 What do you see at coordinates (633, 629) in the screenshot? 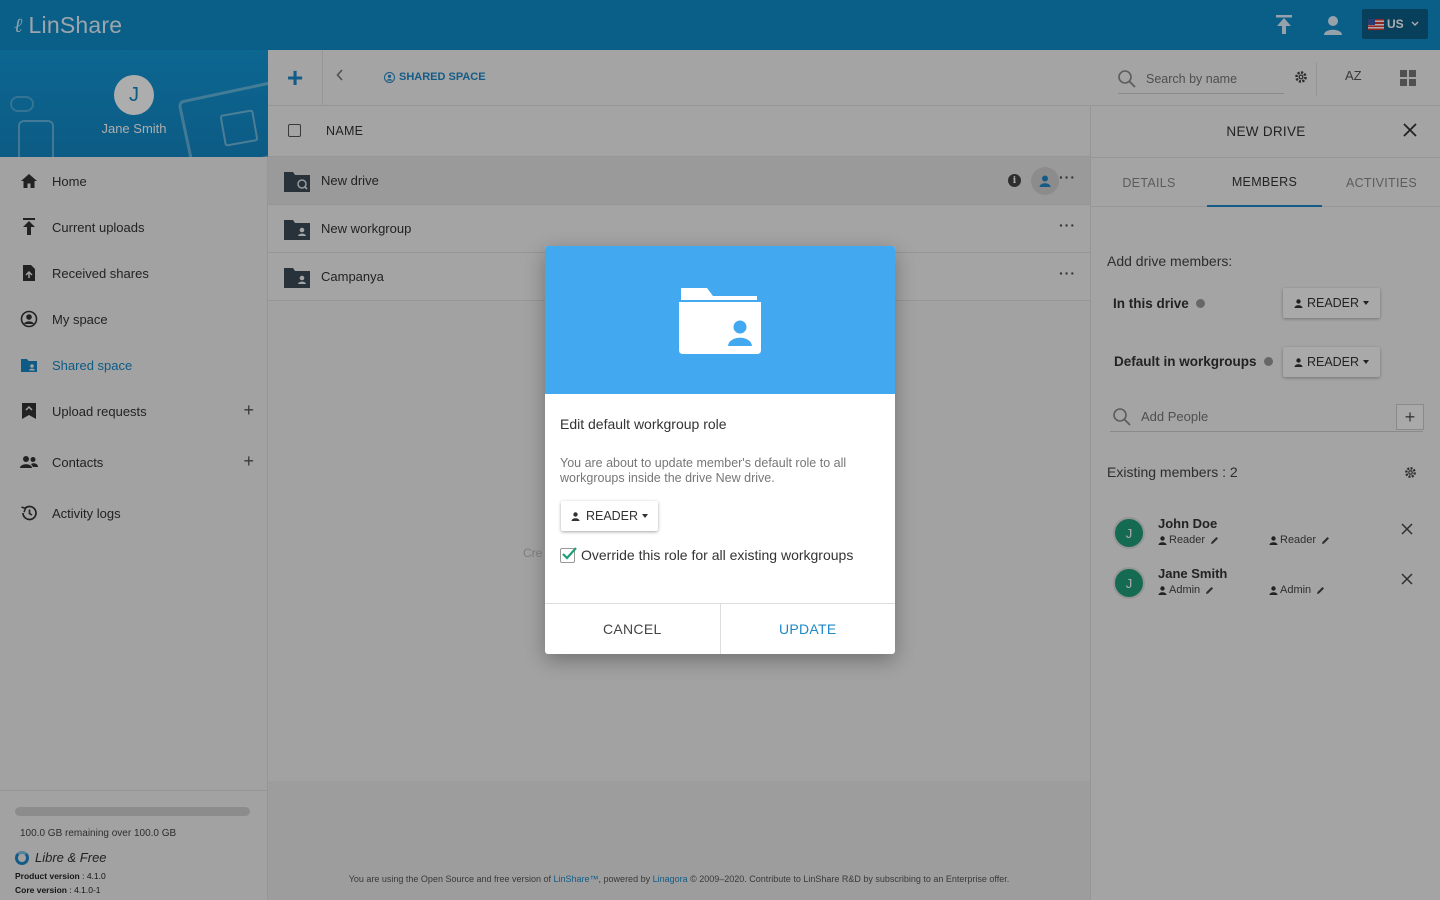
I see `cancel-button: CANCEL` at bounding box center [633, 629].